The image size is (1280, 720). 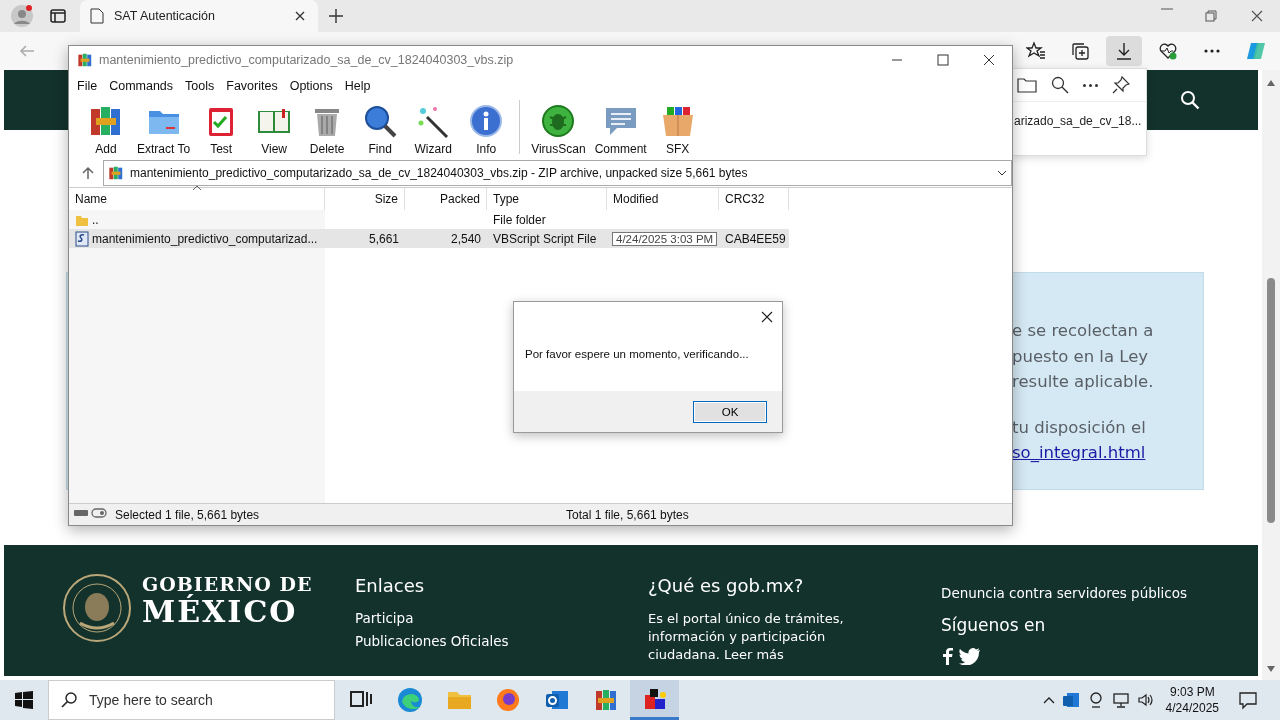 What do you see at coordinates (663, 199) in the screenshot?
I see `column-header: Modified` at bounding box center [663, 199].